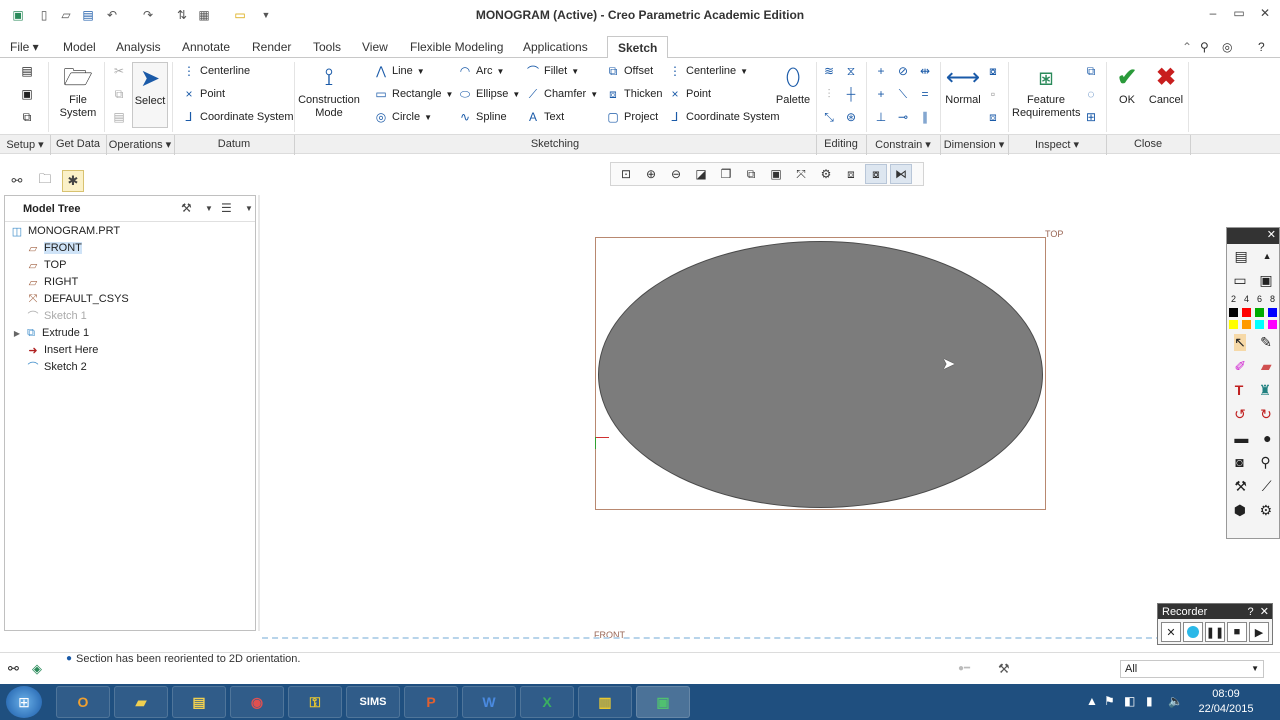 The width and height of the screenshot is (1280, 720). Describe the element at coordinates (829, 94) in the screenshot. I see `mirror-icon: ⫶` at that location.